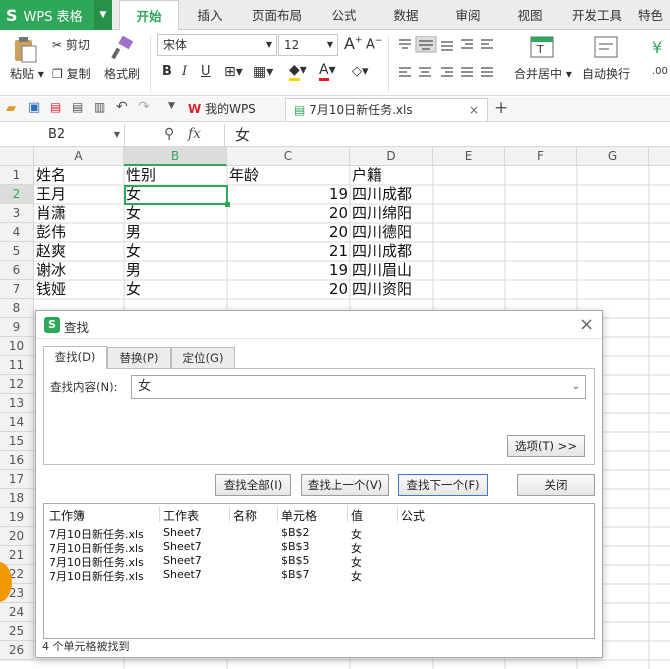 This screenshot has width=670, height=669. What do you see at coordinates (530, 15) in the screenshot?
I see `tab-view: 视图` at bounding box center [530, 15].